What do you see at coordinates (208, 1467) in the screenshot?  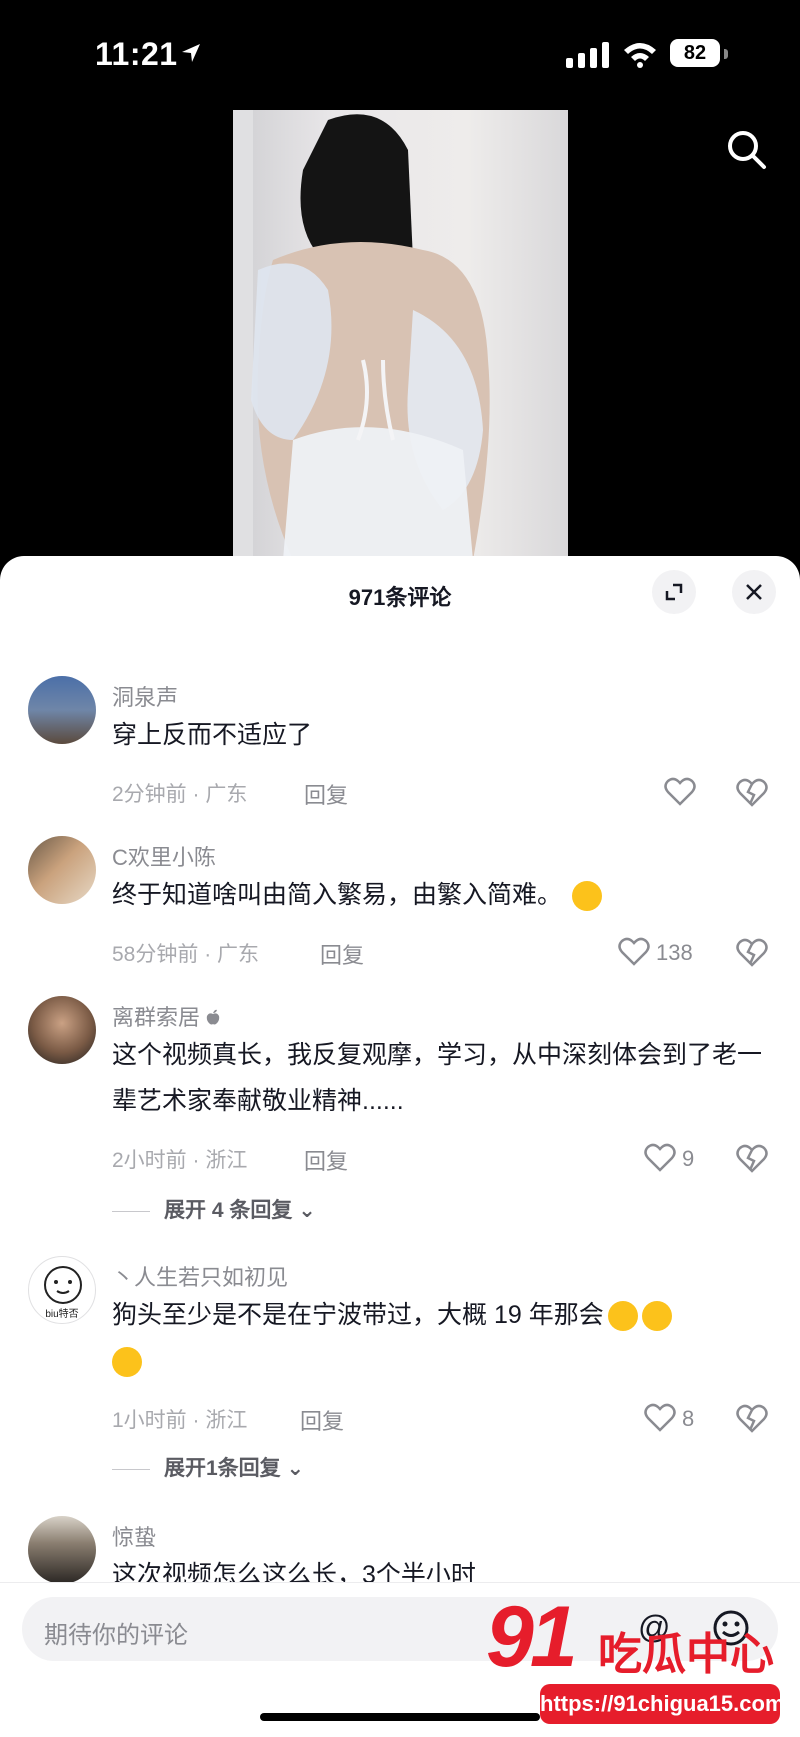 I see `expand-replies-button: 展开1条回复 ⌄` at bounding box center [208, 1467].